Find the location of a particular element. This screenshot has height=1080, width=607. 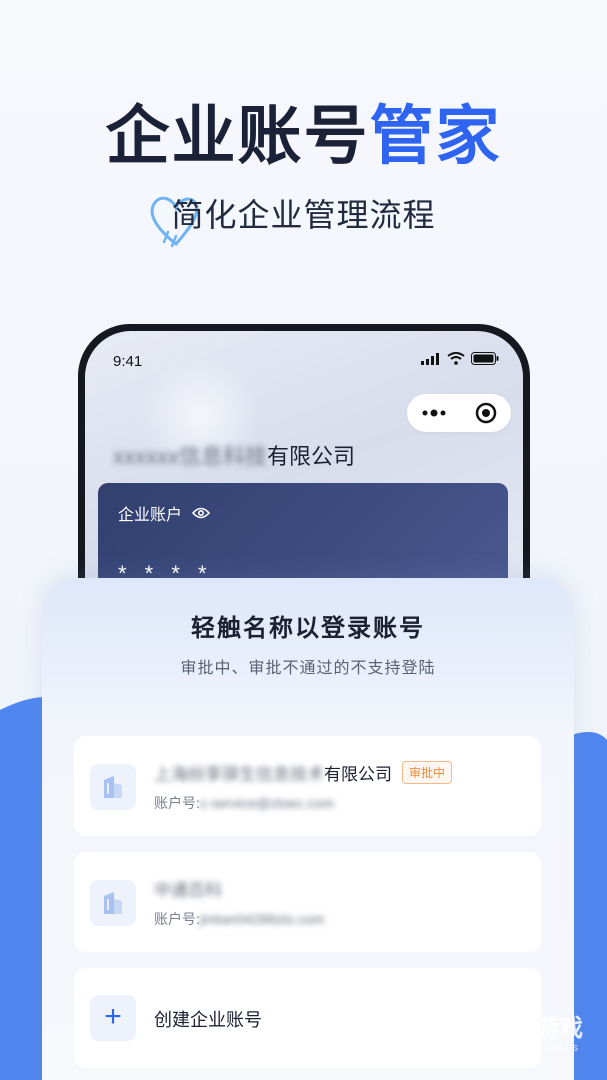

subline: 简化企业管理流程 is located at coordinates (303, 215).